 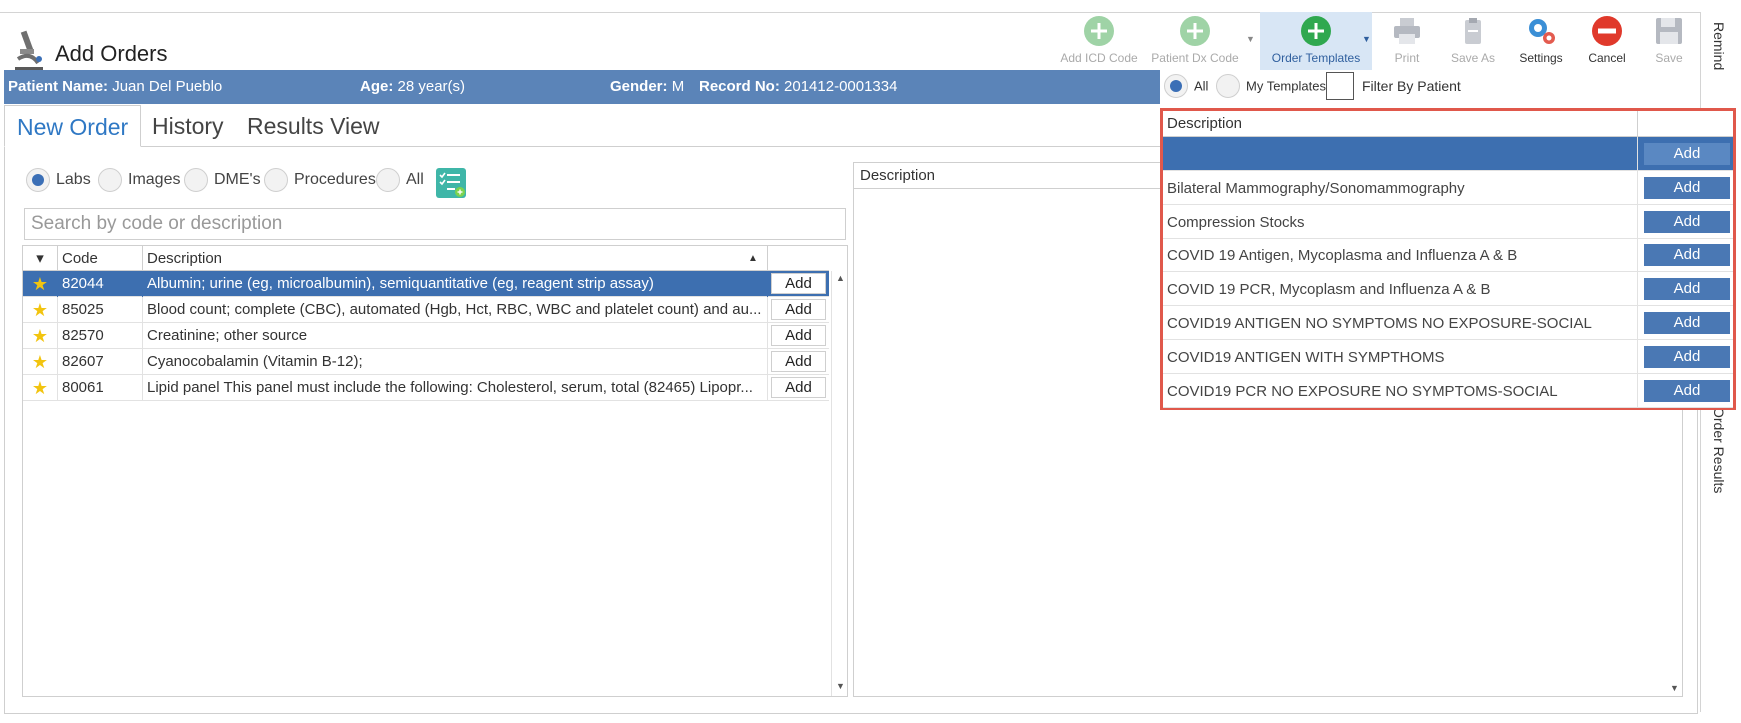 I want to click on save-button: Save, so click(x=1669, y=41).